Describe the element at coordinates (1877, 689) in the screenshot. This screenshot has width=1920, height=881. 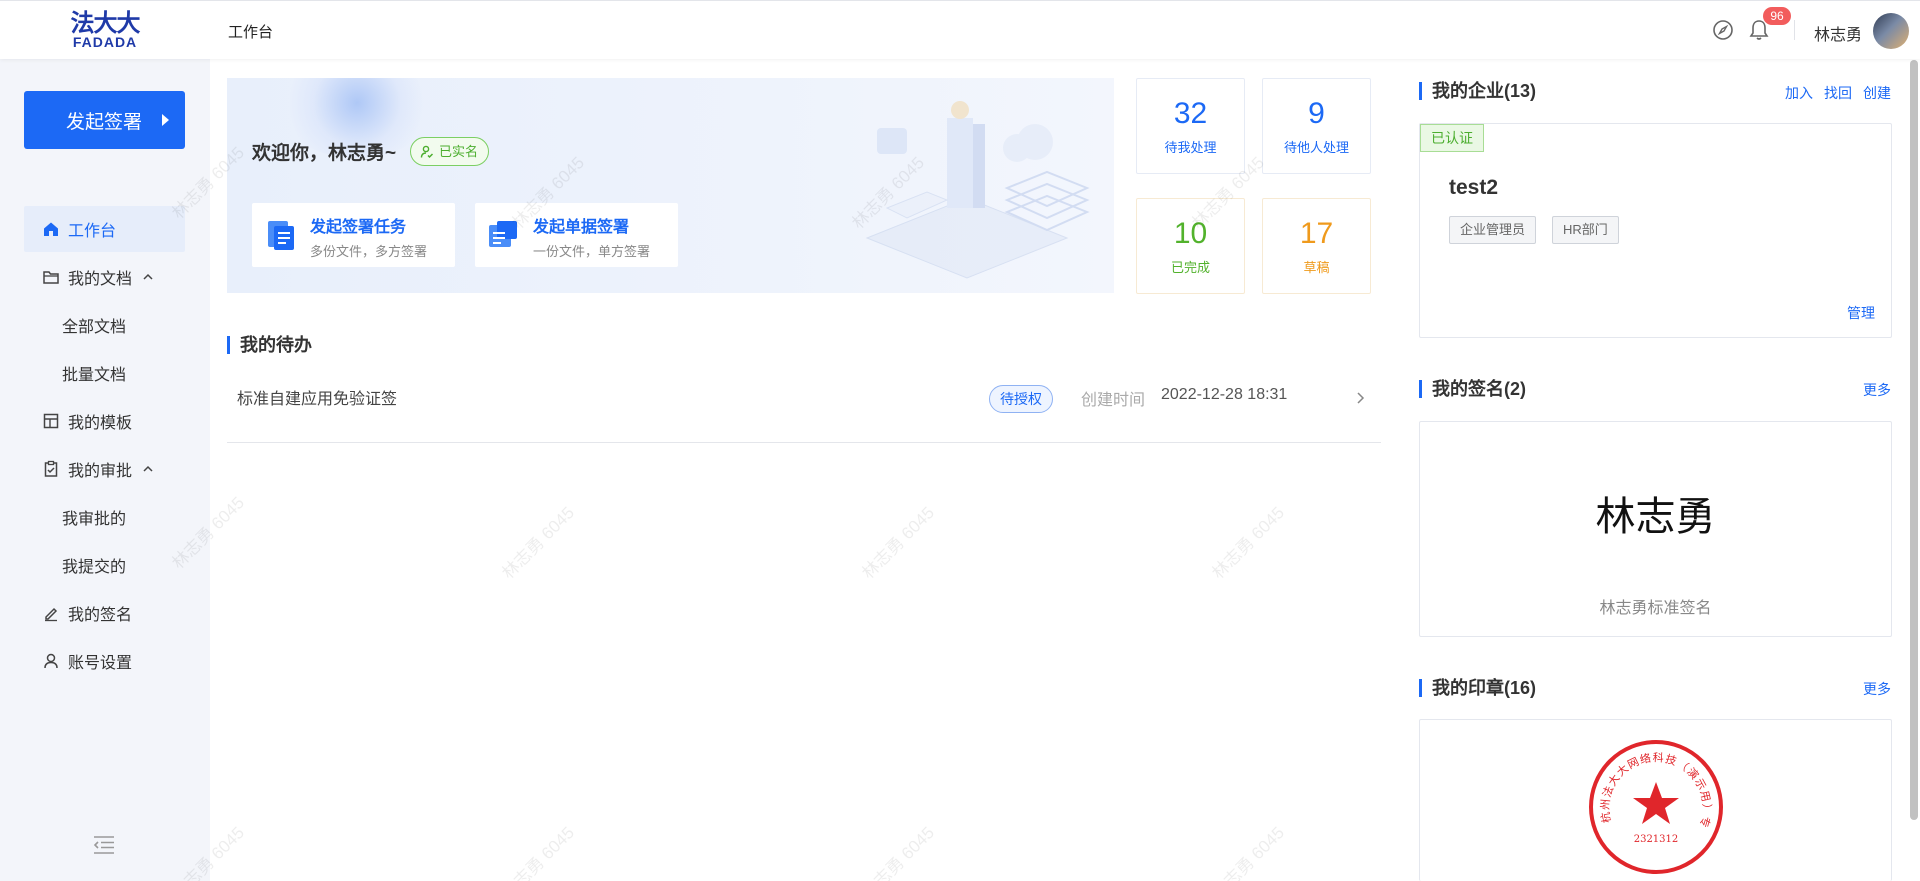
I see `seal-more-link: 更多` at that location.